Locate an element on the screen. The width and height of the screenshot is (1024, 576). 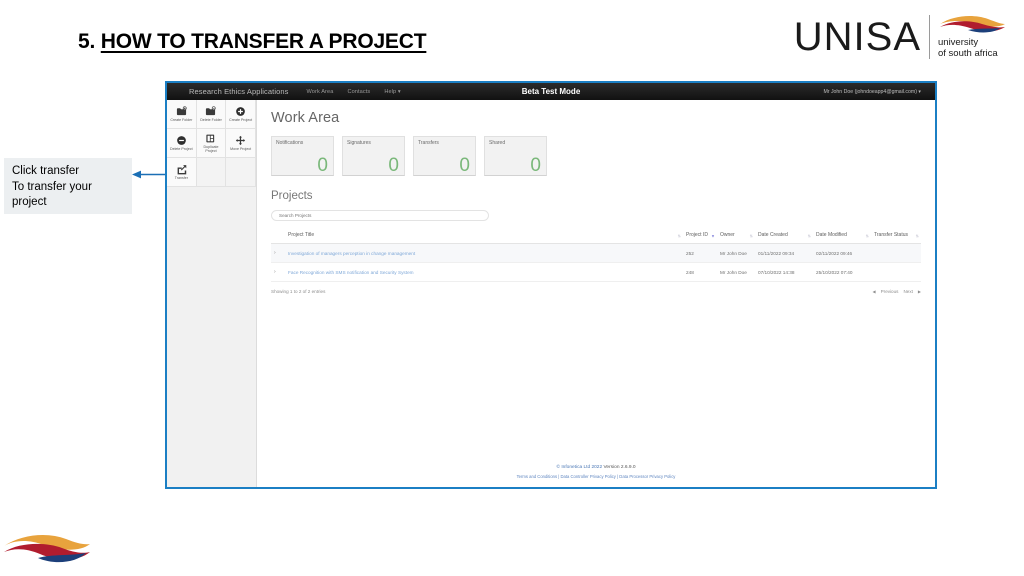
toolbar-button-duplicate-project: Duplicate Project is located at coordinates (211, 143).